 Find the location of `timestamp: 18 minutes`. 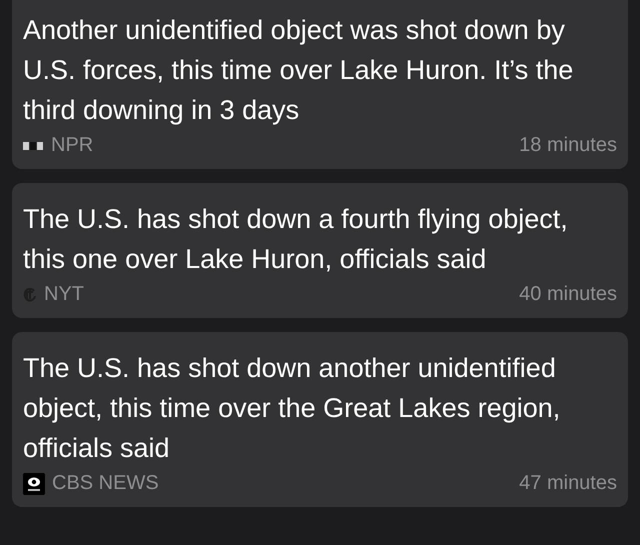

timestamp: 18 minutes is located at coordinates (568, 145).